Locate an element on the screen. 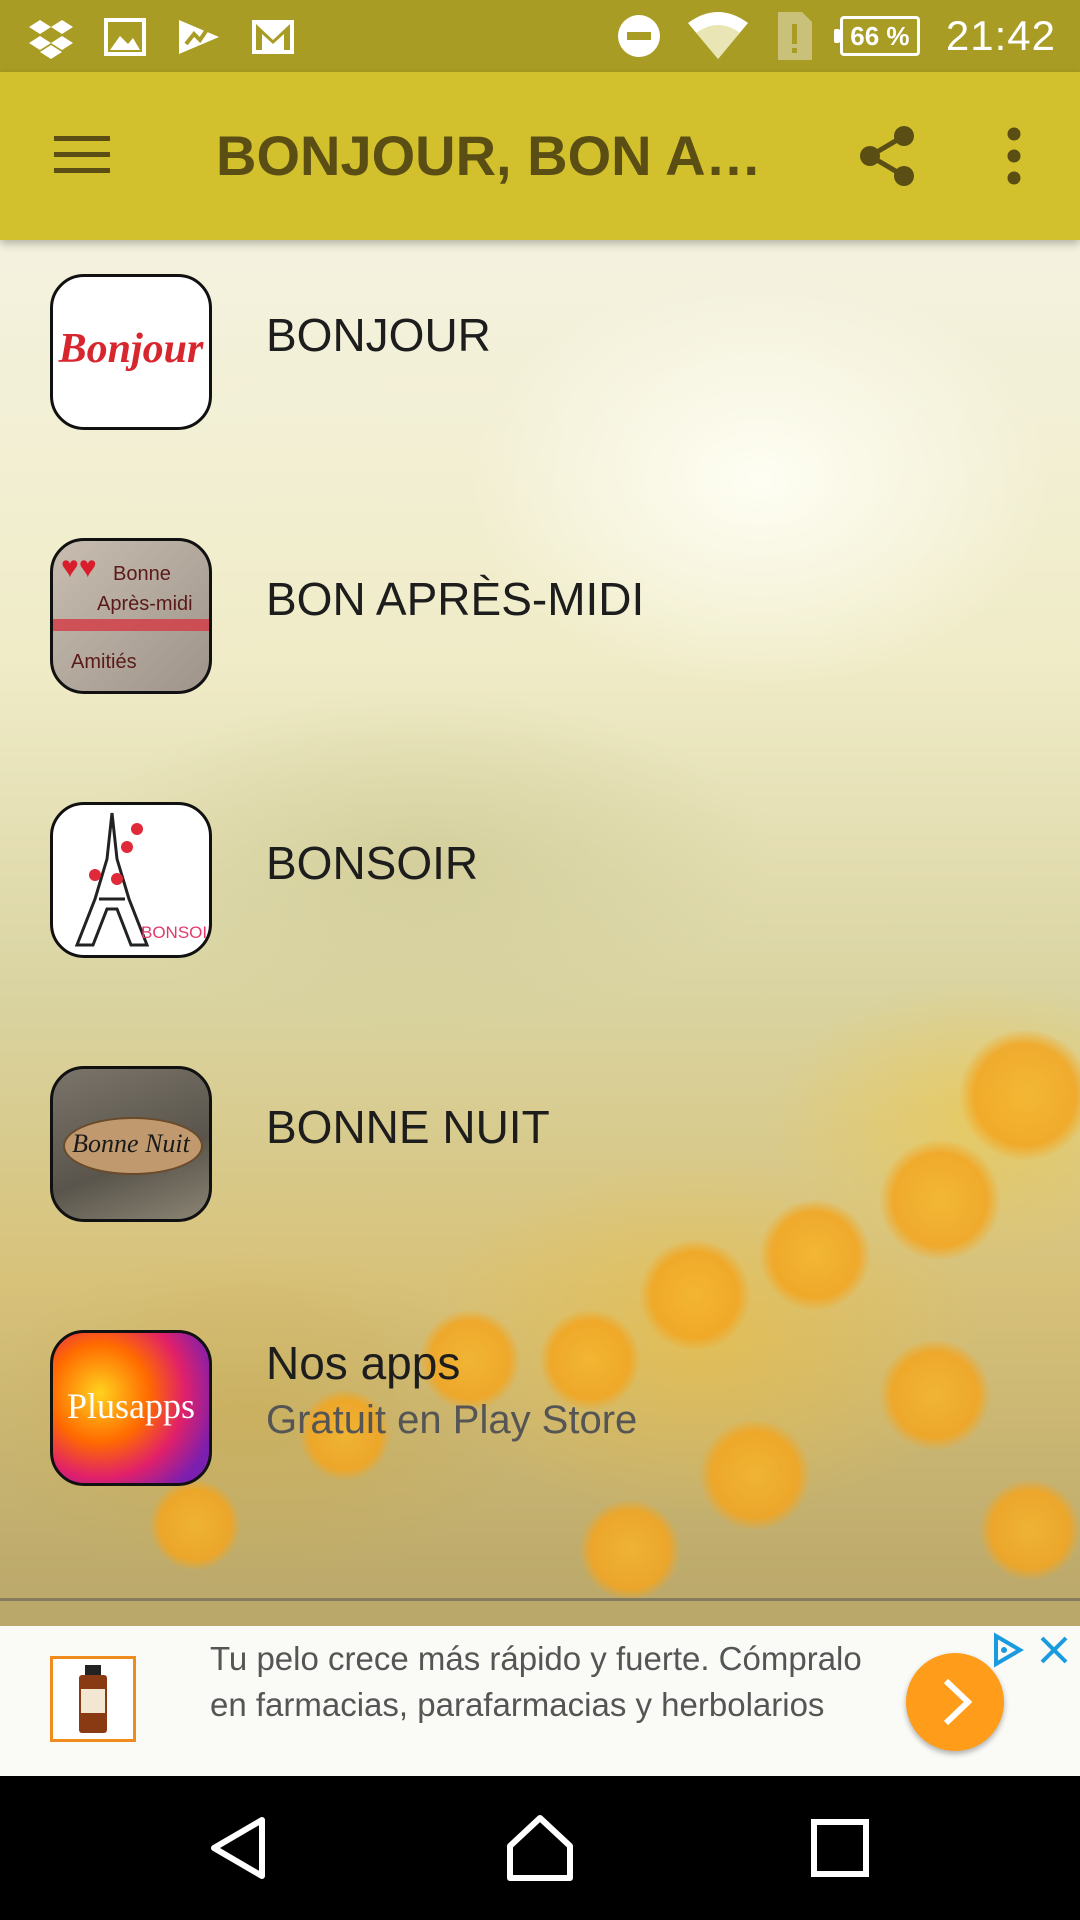  status-bar: 66 % 21:42 is located at coordinates (540, 36).